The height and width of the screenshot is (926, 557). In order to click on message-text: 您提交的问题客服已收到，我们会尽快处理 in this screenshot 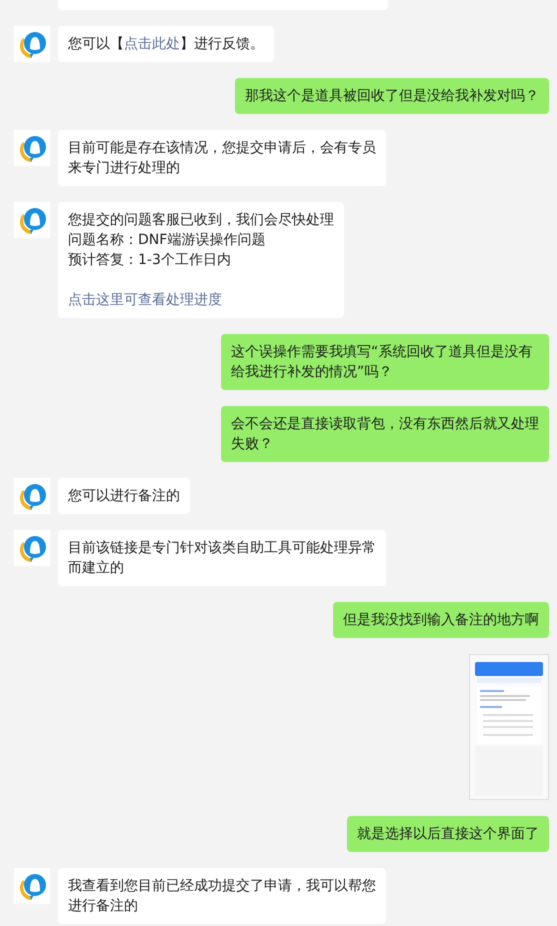, I will do `click(201, 220)`.